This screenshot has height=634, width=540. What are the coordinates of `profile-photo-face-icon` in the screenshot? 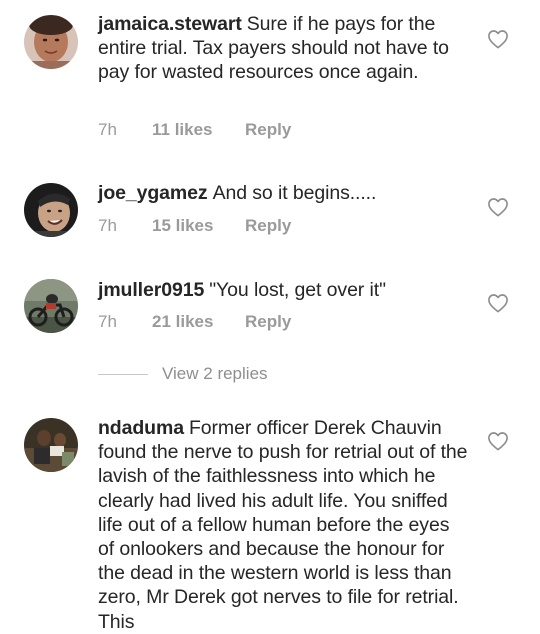 It's located at (51, 210).